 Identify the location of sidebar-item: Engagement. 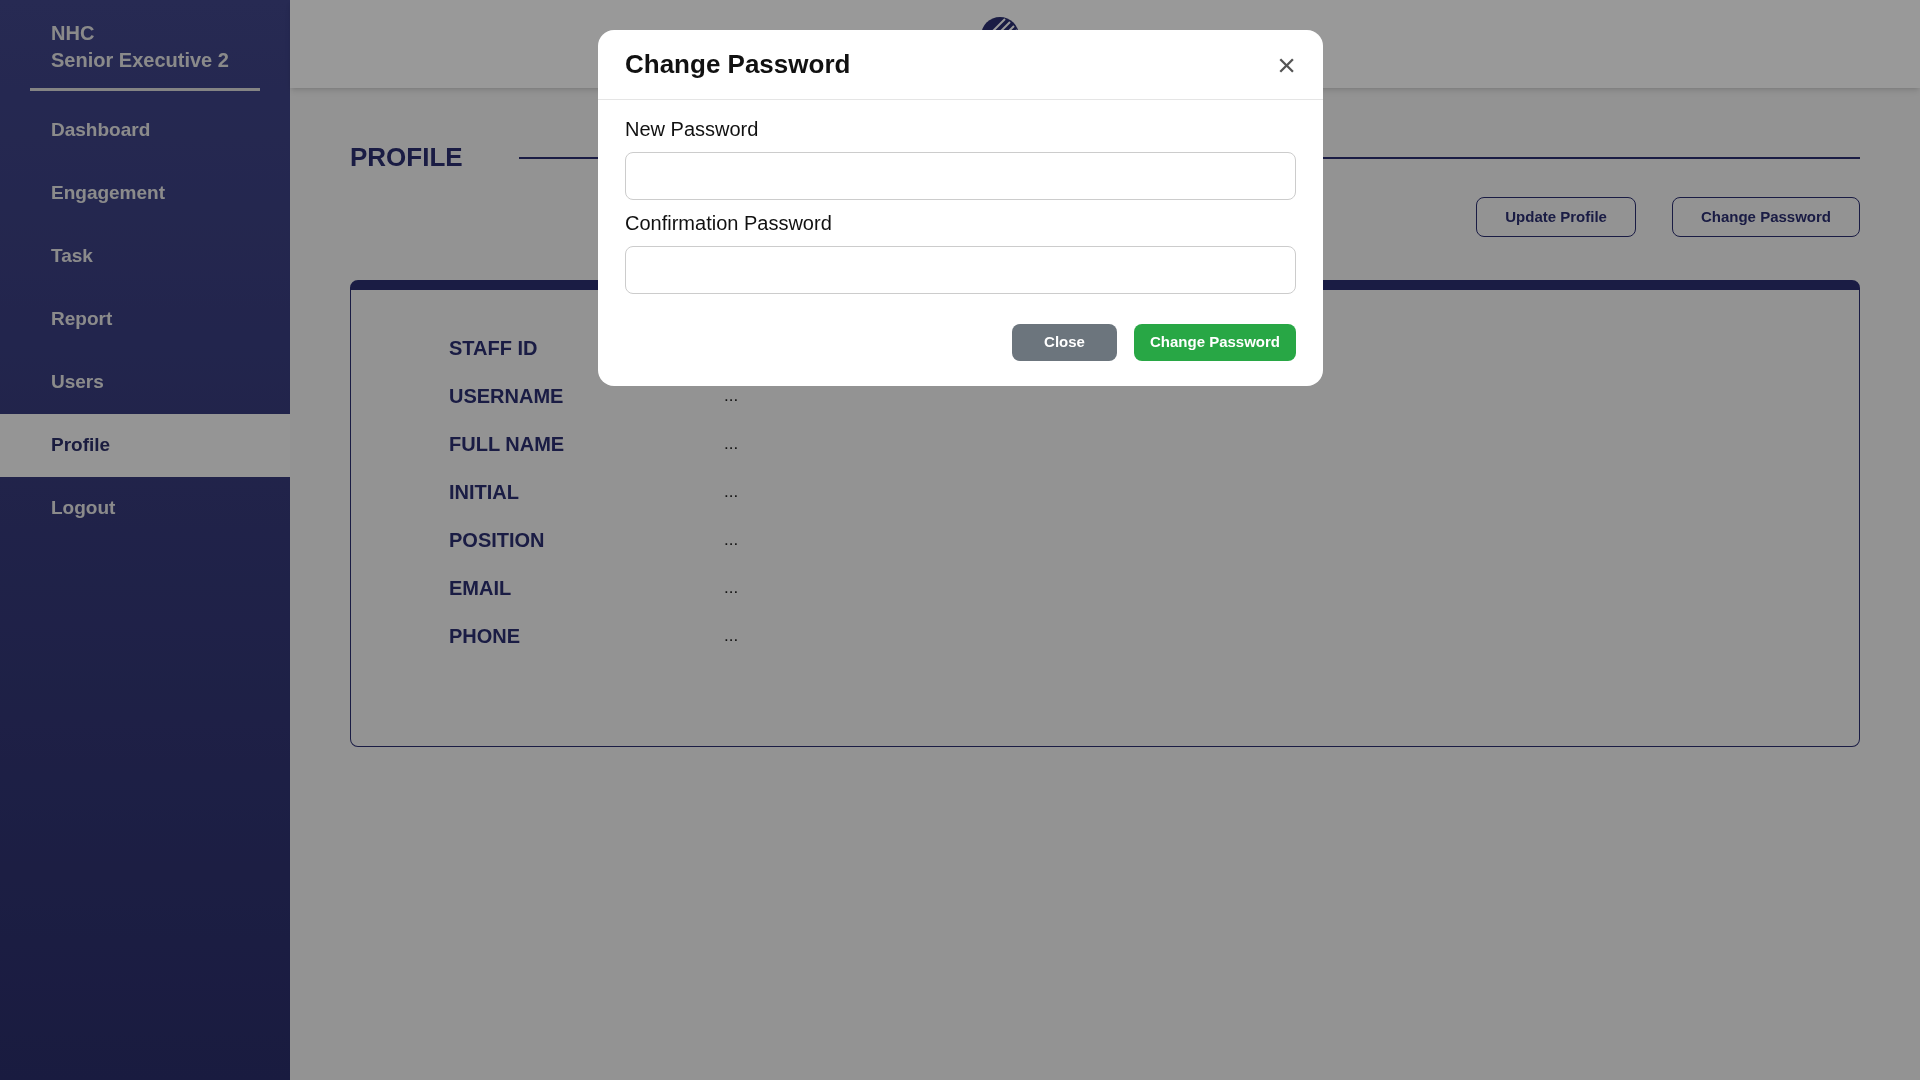
(145, 193).